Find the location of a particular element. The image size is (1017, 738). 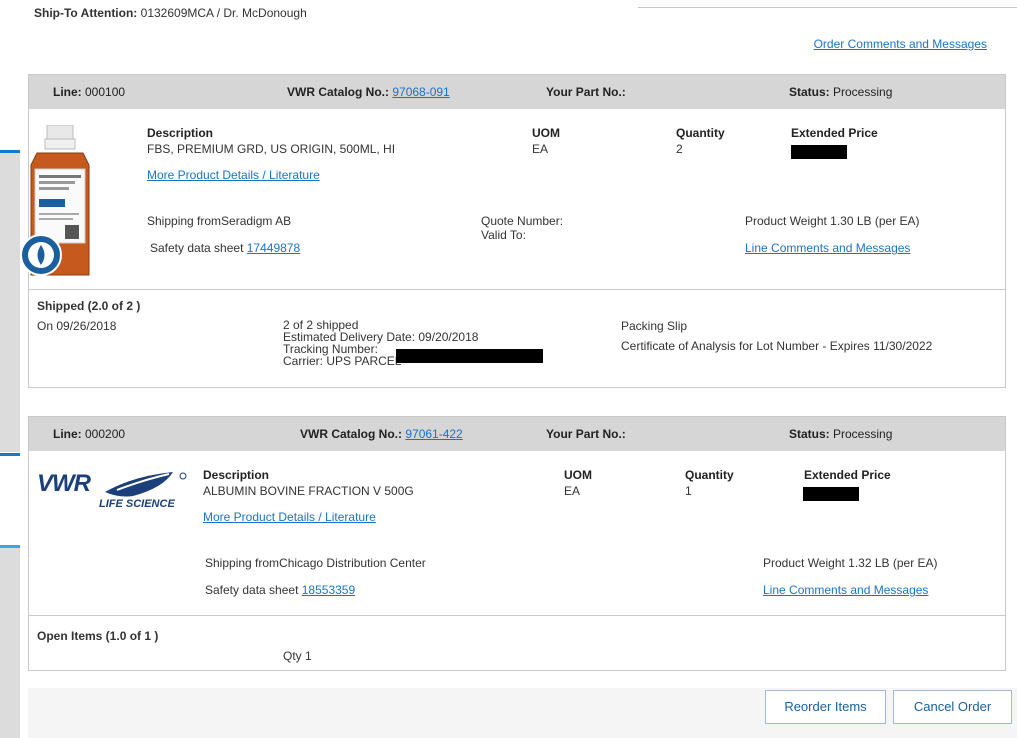

ship-to-label: Ship-To Attention: is located at coordinates (86, 13).